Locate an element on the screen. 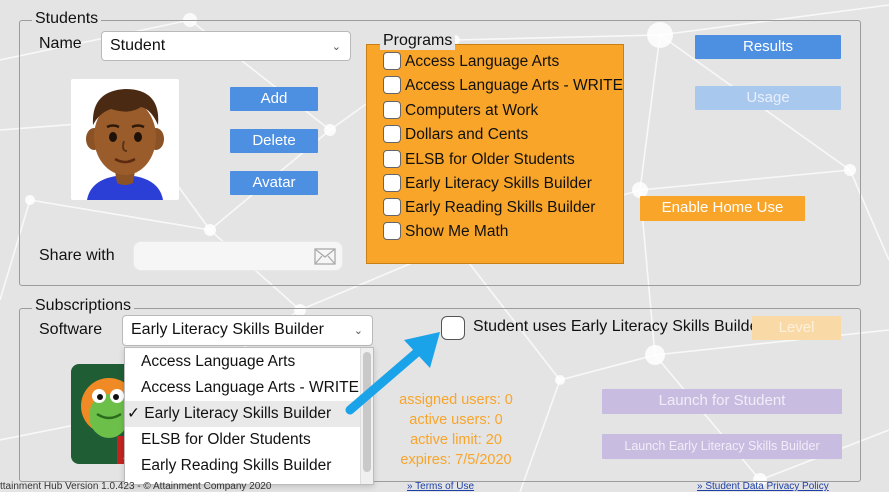 The width and height of the screenshot is (889, 492). program-item: ELSB for Older Students is located at coordinates (479, 160).